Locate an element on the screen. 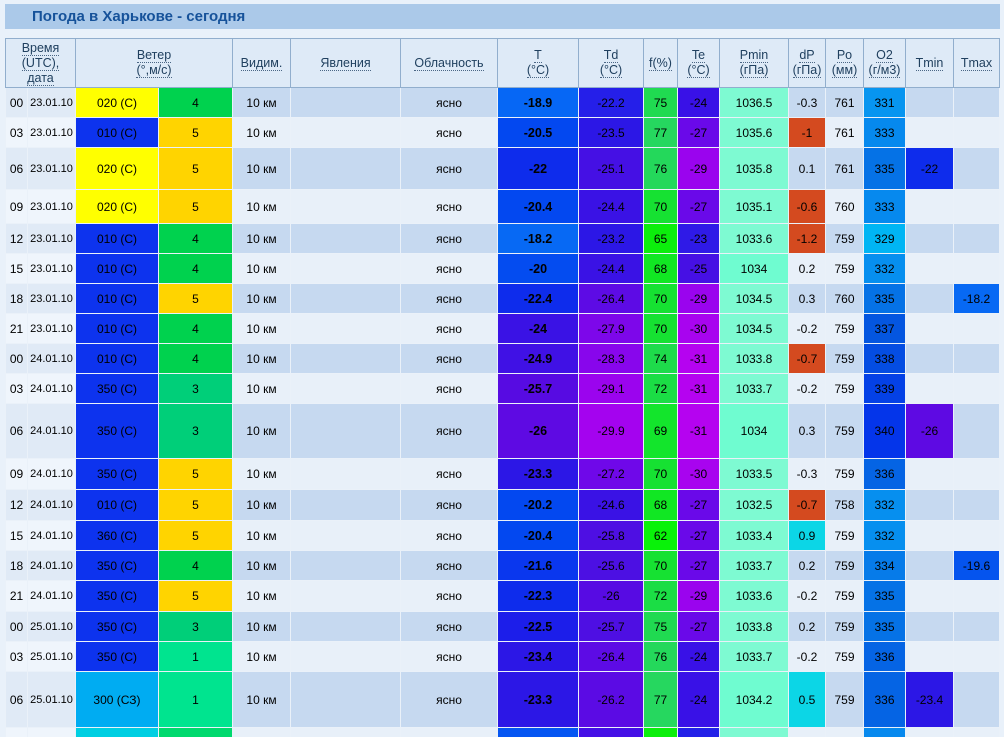 The width and height of the screenshot is (1004, 737). col-header-dp-label: dP is located at coordinates (807, 55).